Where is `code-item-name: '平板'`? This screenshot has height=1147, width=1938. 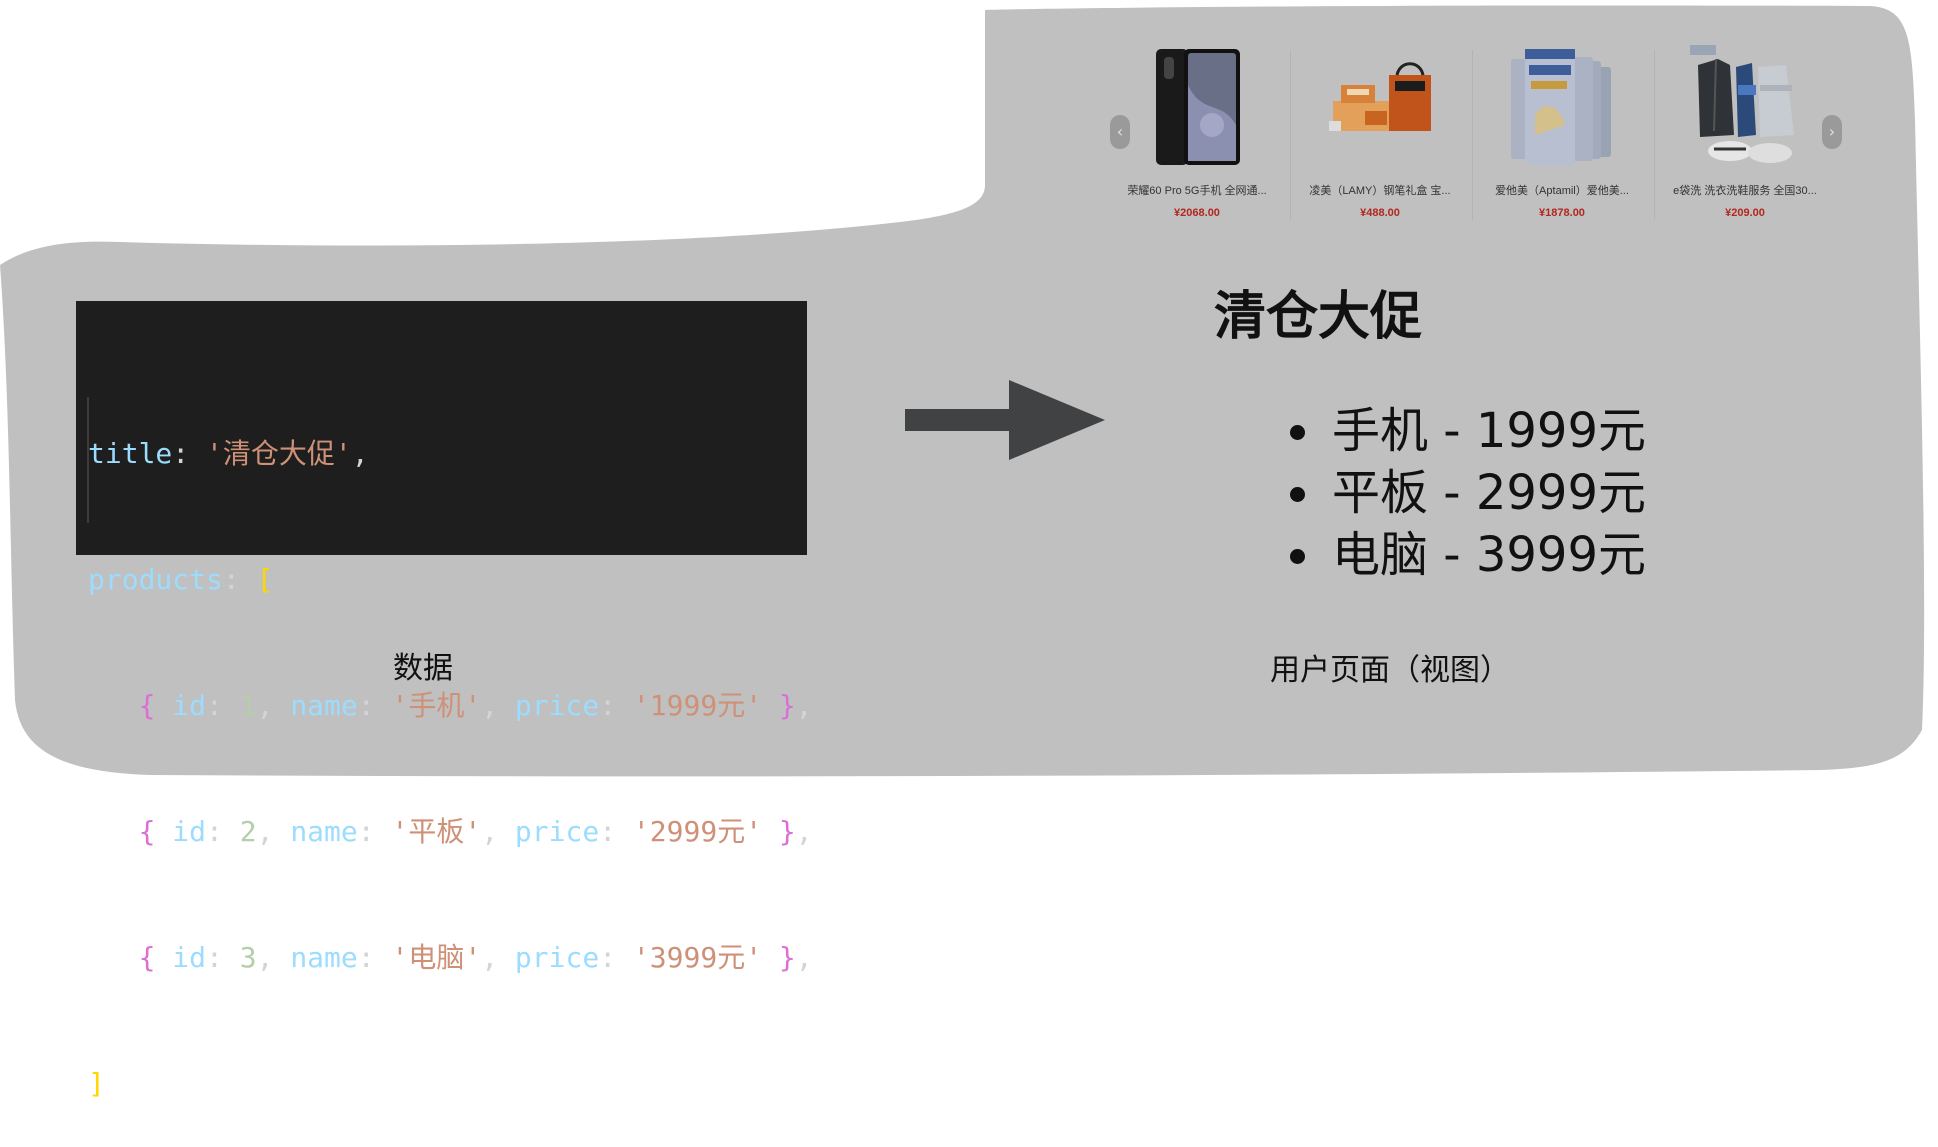
code-item-name: '平板' is located at coordinates (436, 831).